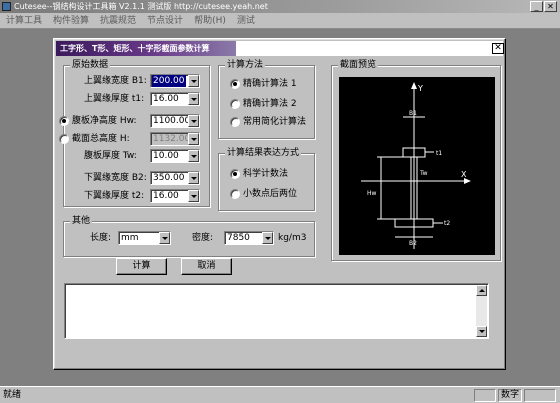  I want to click on format-two-decimals-radio, so click(235, 194).